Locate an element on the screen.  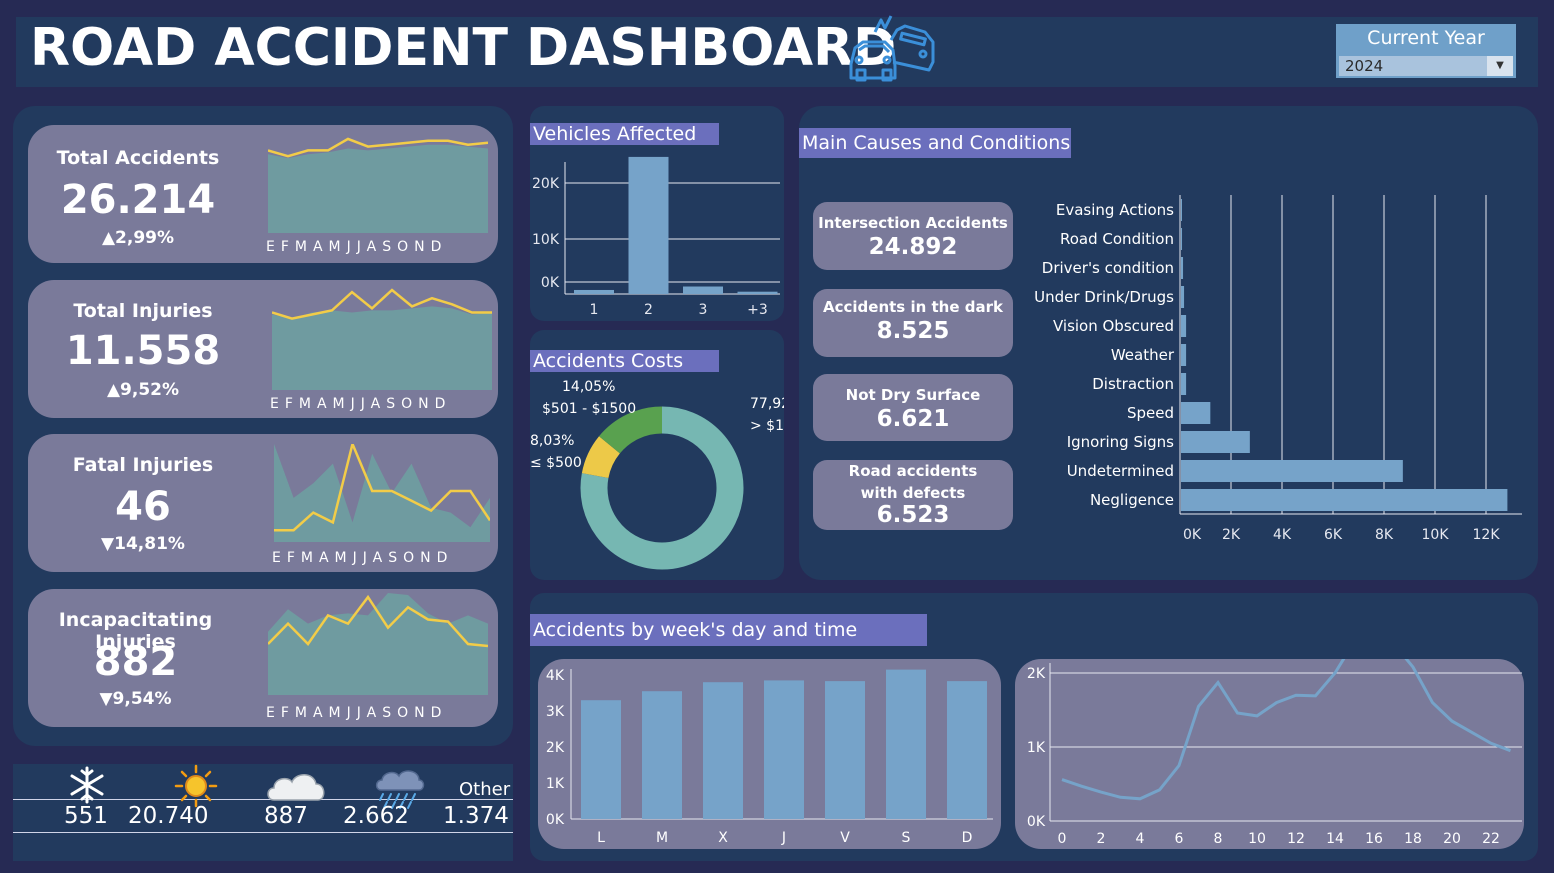
category-label: Evasing Actions is located at coordinates (1115, 210).